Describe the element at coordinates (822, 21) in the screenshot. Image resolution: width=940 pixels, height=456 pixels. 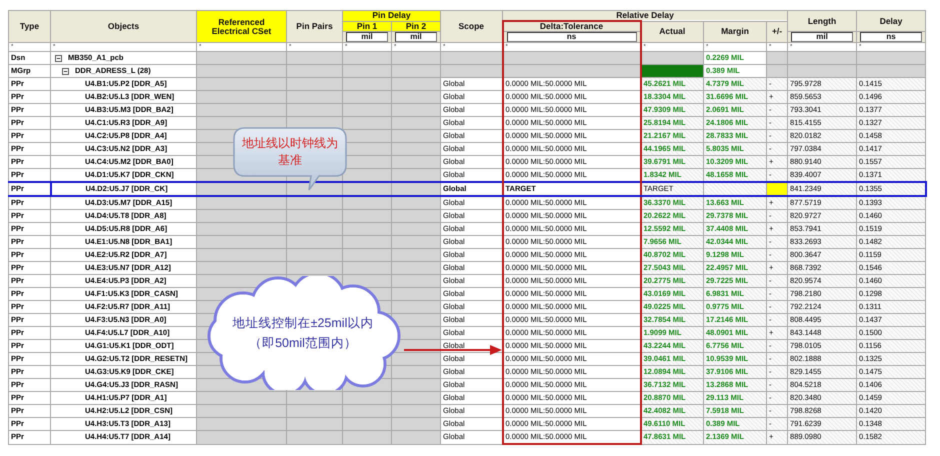
I see `column-header: Length` at that location.